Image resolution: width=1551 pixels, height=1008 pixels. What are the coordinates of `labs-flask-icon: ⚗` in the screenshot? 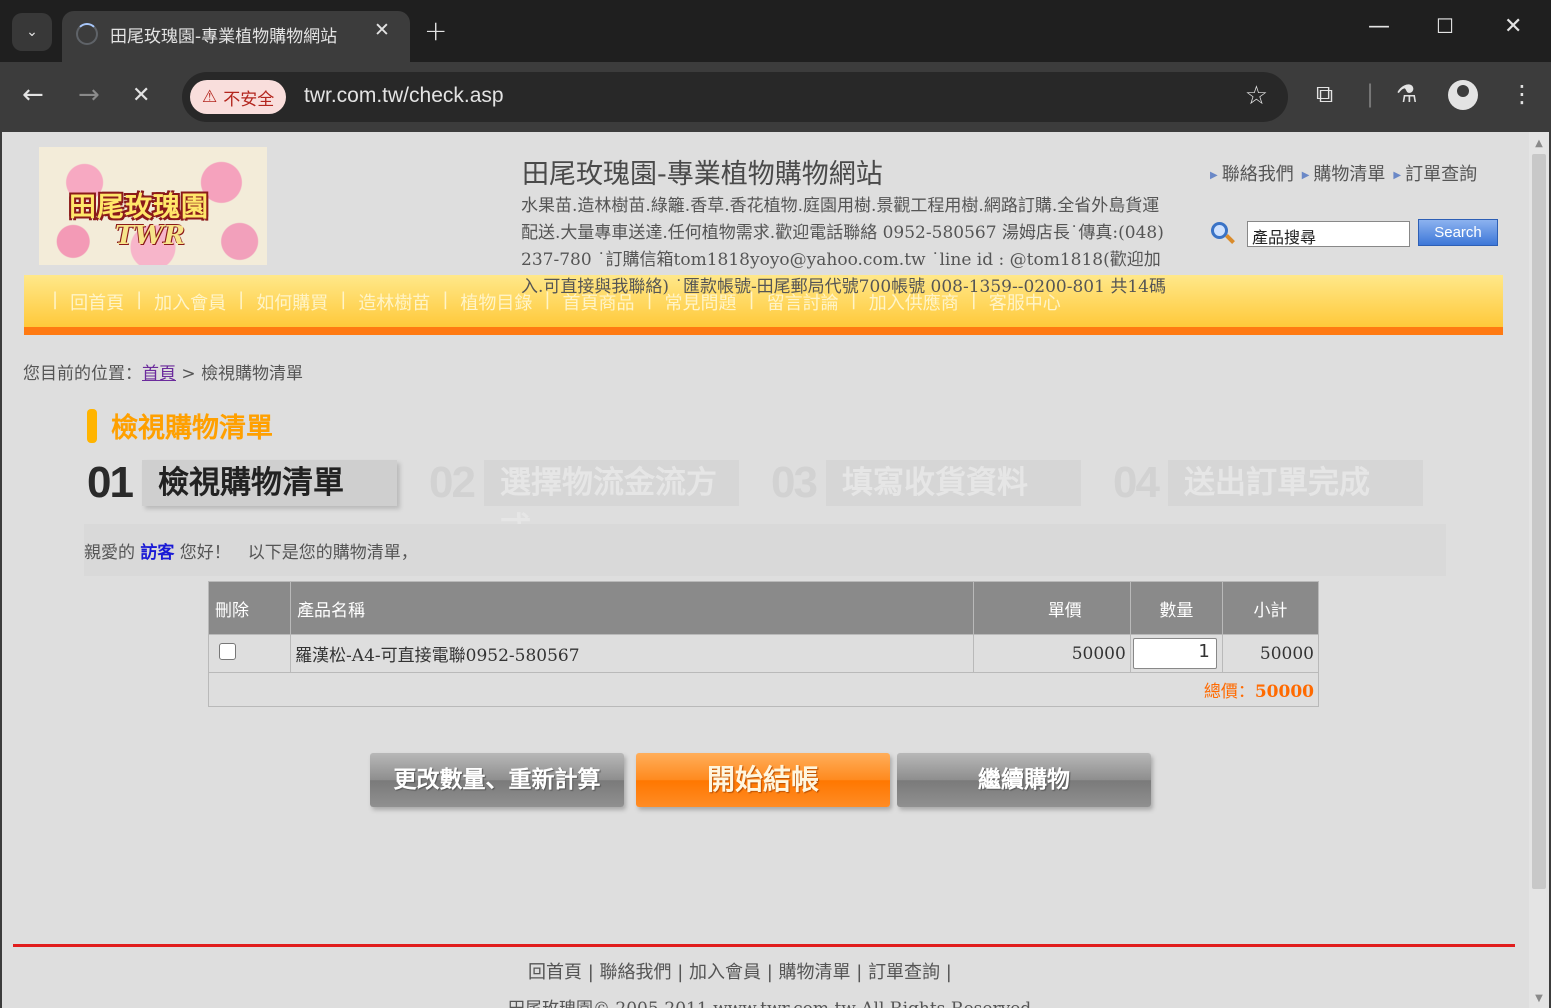 It's located at (1407, 94).